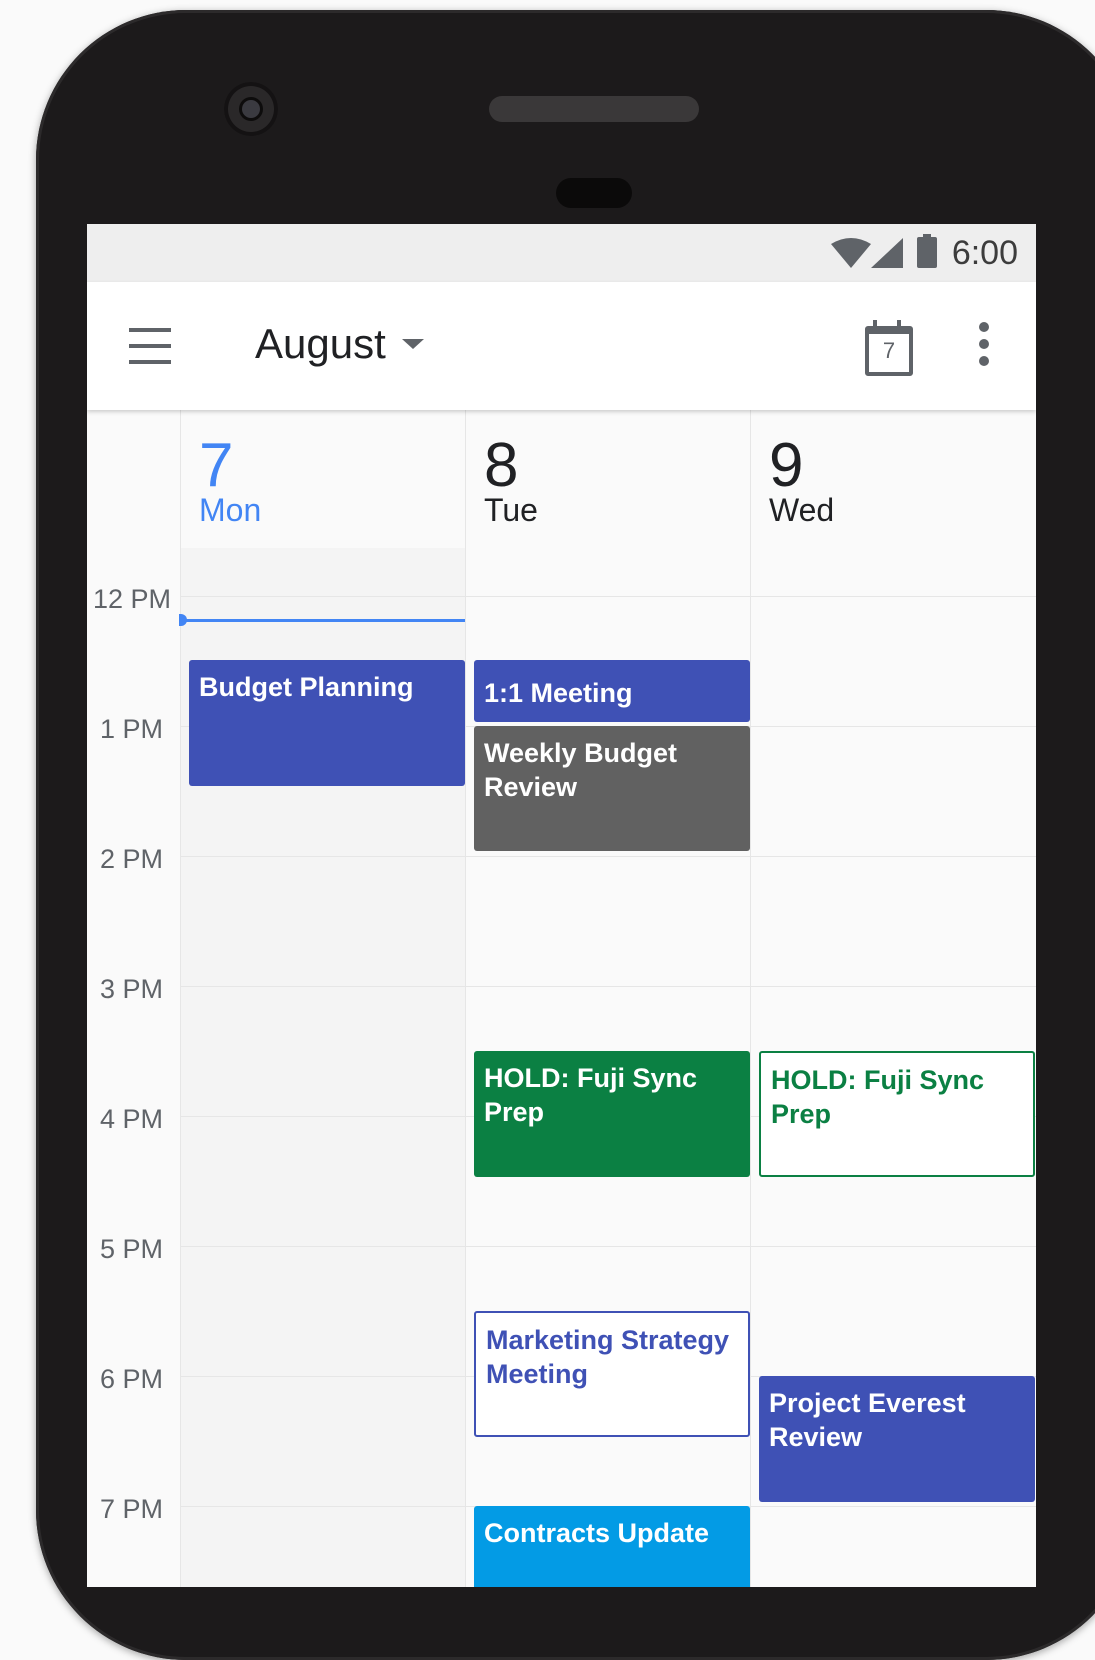 The width and height of the screenshot is (1095, 1660). I want to click on event-title: Budget Planning, so click(306, 687).